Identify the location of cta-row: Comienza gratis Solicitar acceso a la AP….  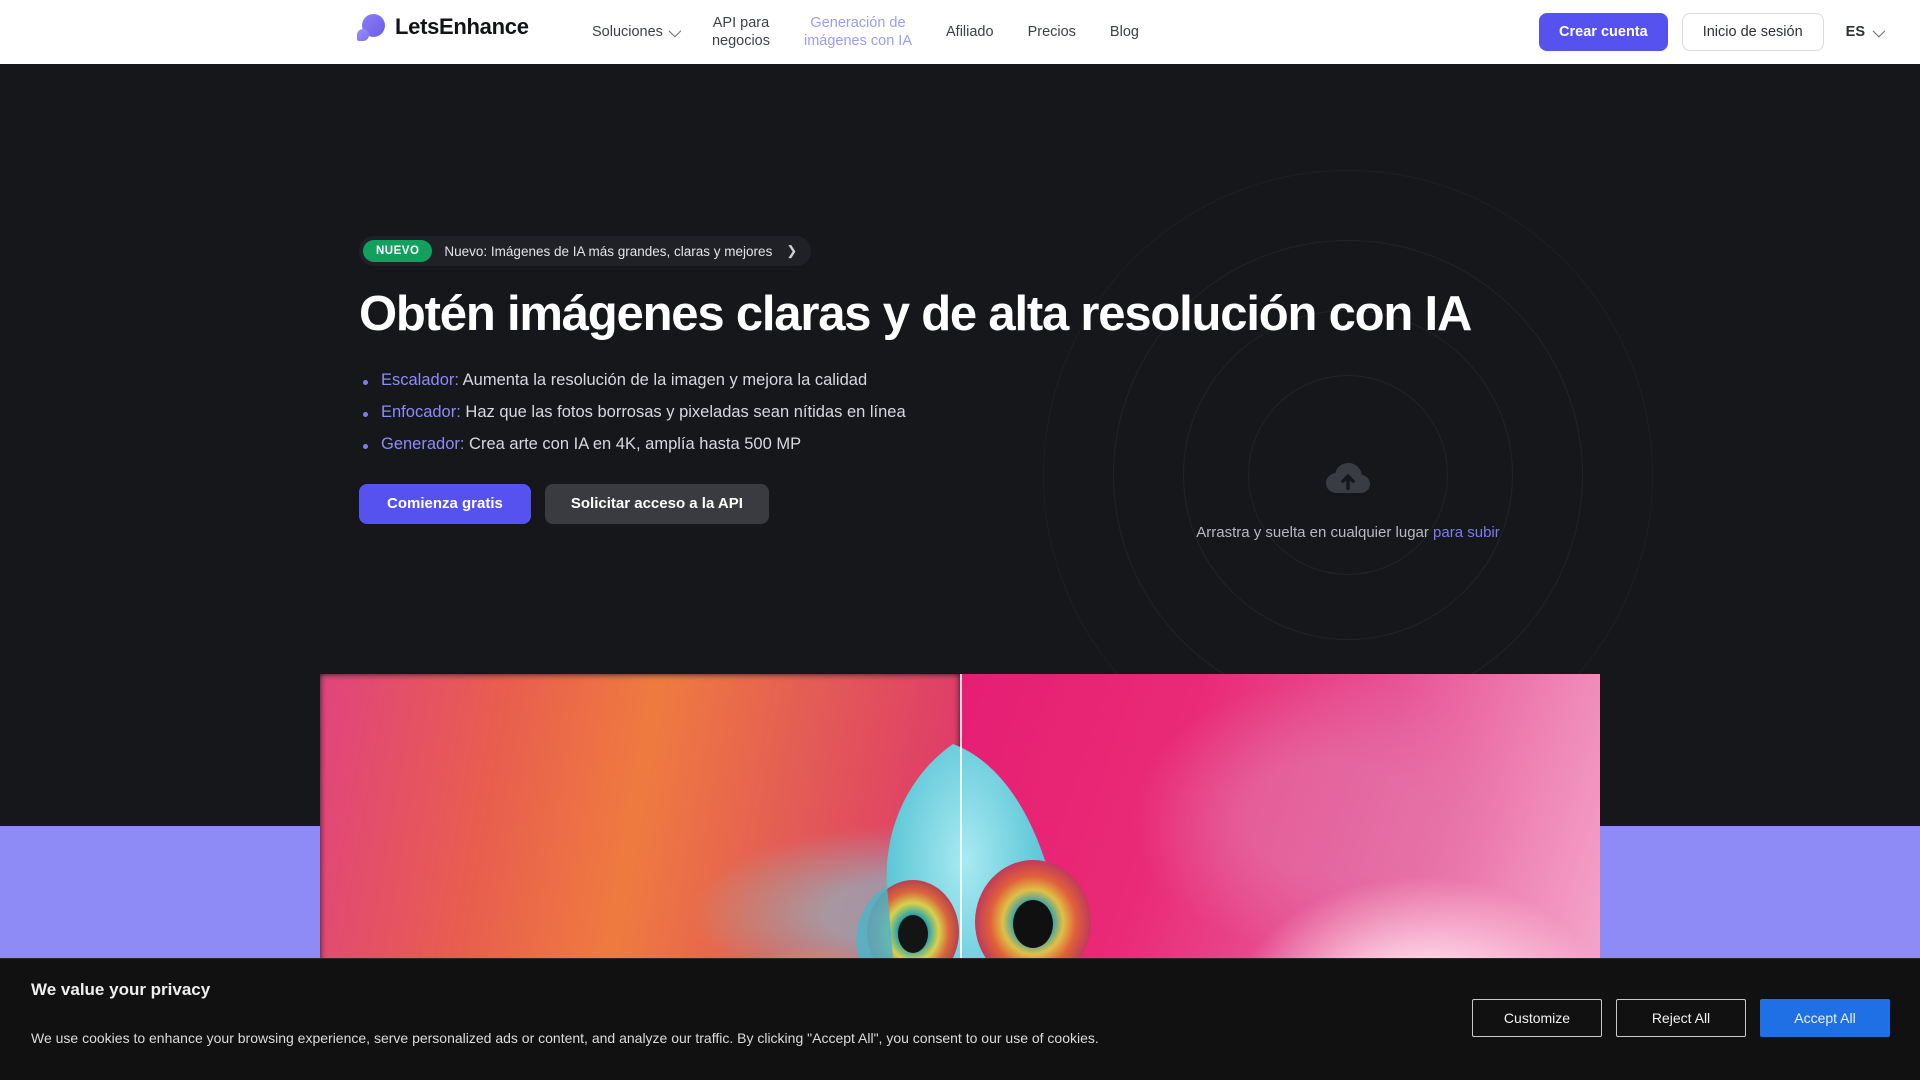
(739, 503).